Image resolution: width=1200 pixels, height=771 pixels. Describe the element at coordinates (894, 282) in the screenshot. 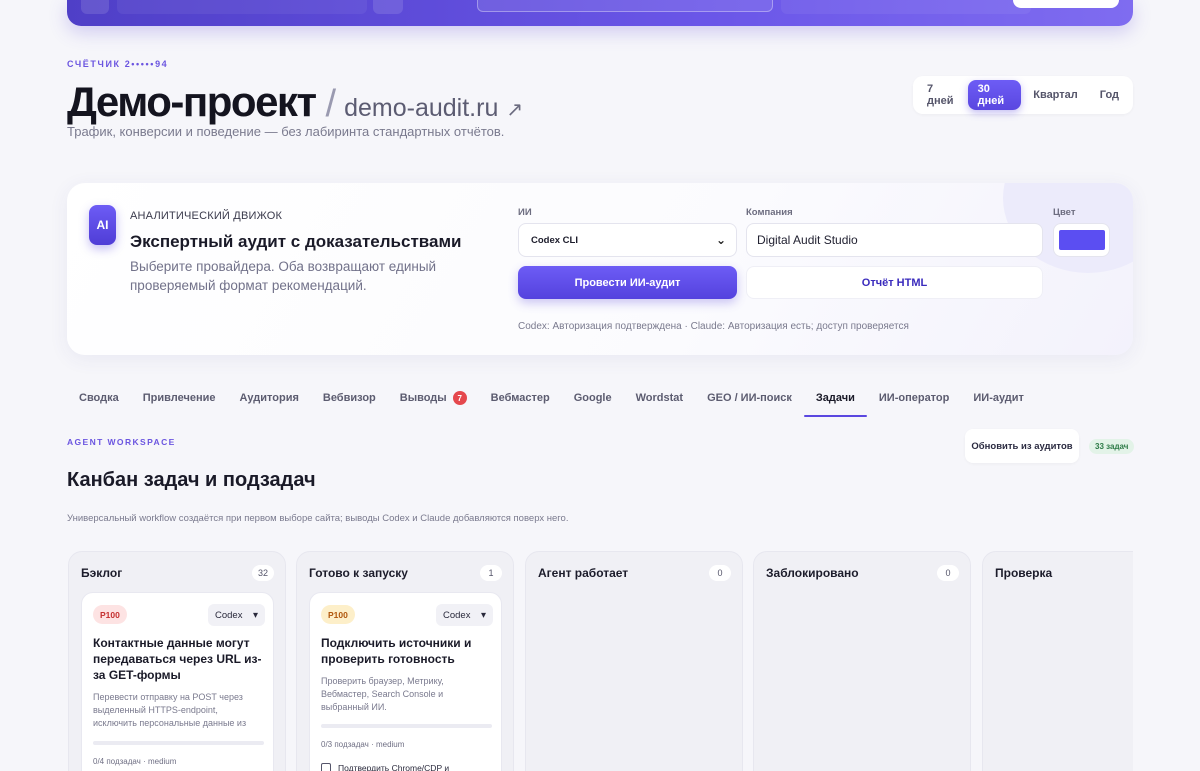

I see `html-report-button: Отчёт HTML` at that location.